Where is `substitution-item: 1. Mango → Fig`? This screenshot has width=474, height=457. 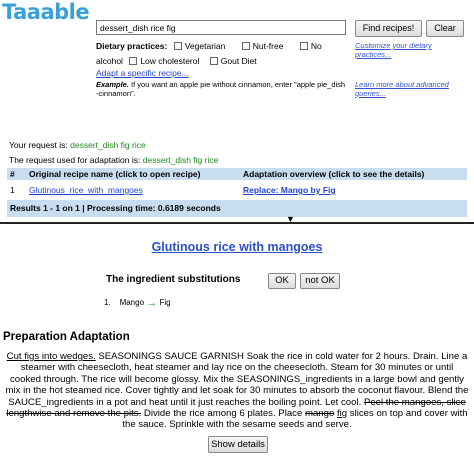 substitution-item: 1. Mango → Fig is located at coordinates (137, 303).